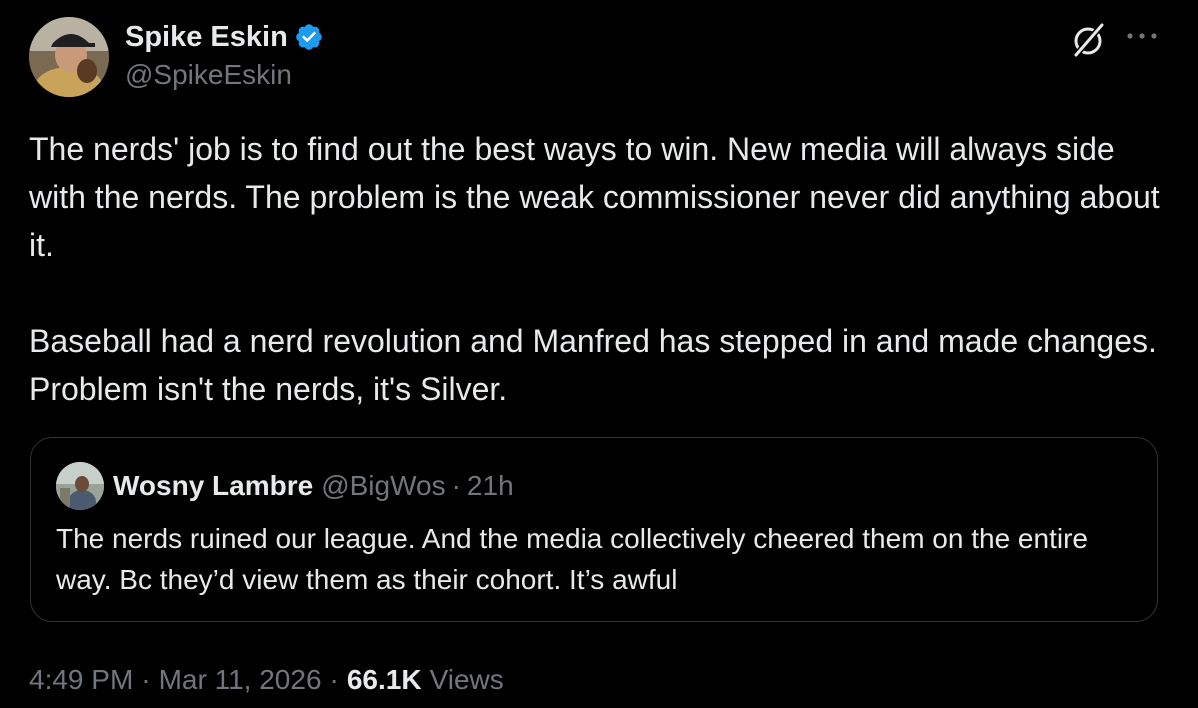  What do you see at coordinates (208, 75) in the screenshot?
I see `author-handle: @SpikeEskin` at bounding box center [208, 75].